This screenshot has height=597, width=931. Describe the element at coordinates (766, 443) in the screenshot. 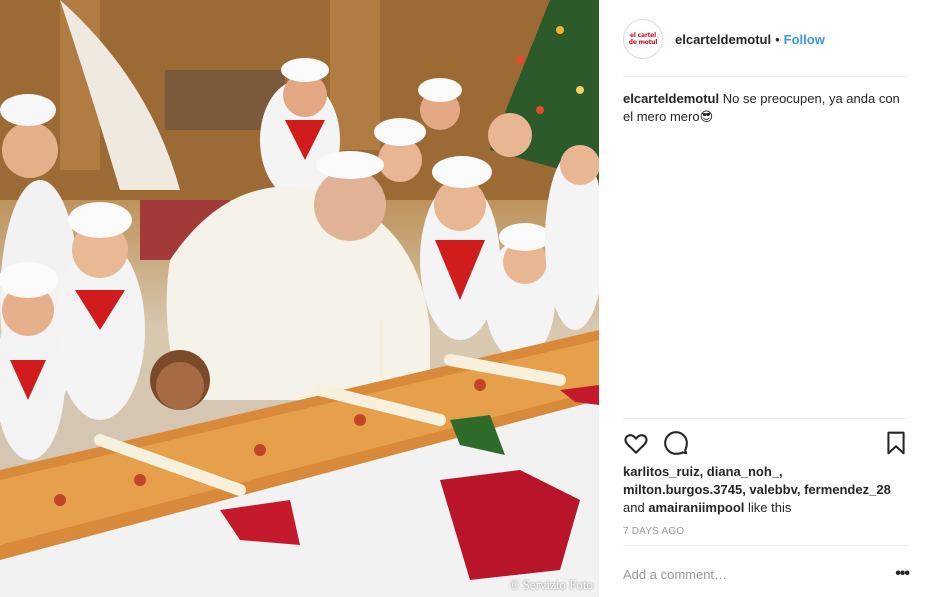

I see `post-actions` at that location.